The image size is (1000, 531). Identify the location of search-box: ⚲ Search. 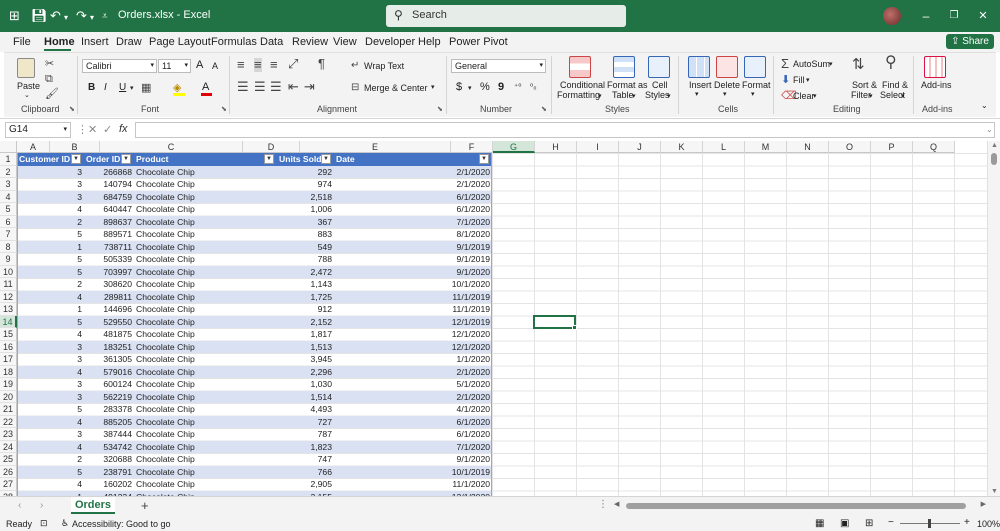
(506, 16).